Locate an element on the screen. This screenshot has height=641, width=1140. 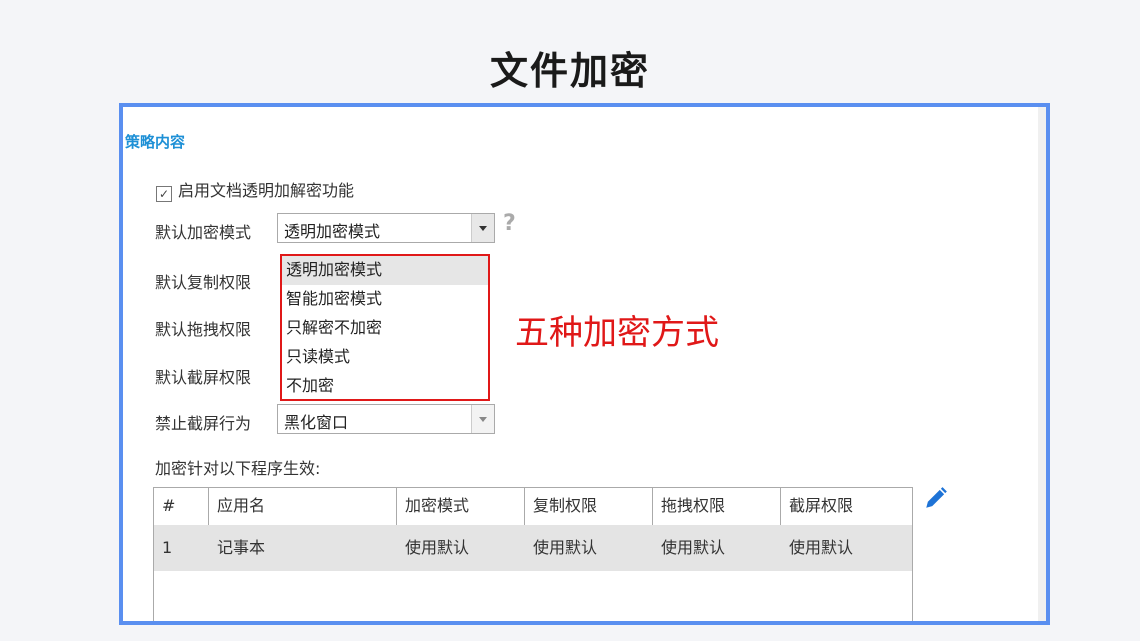
header-drag-permission: 拖拽权限 is located at coordinates (717, 506).